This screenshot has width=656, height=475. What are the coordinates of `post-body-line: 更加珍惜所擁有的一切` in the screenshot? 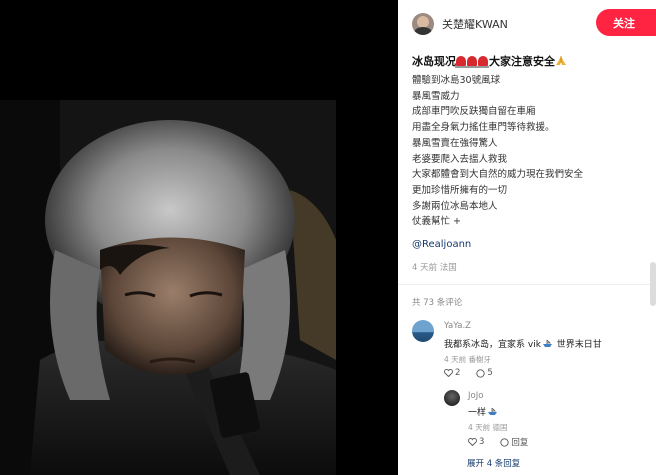 It's located at (460, 190).